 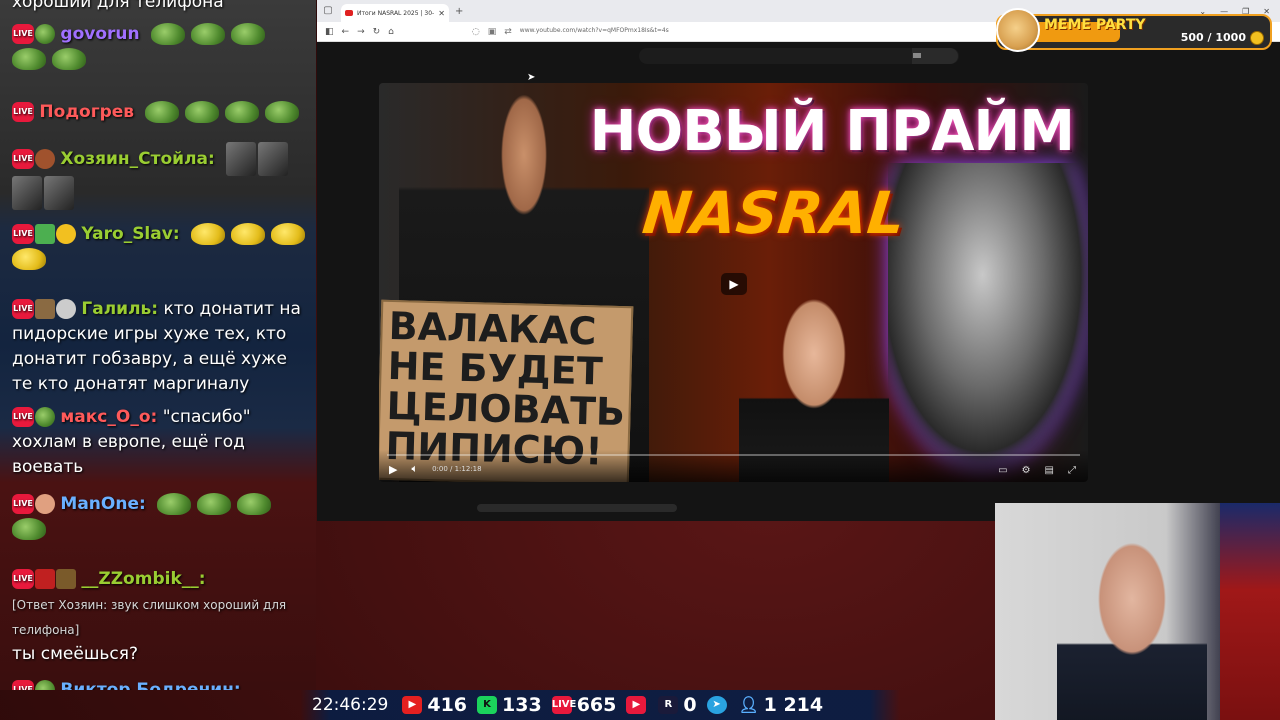 What do you see at coordinates (329, 32) in the screenshot?
I see `sidebar-toggle-icon: ◧` at bounding box center [329, 32].